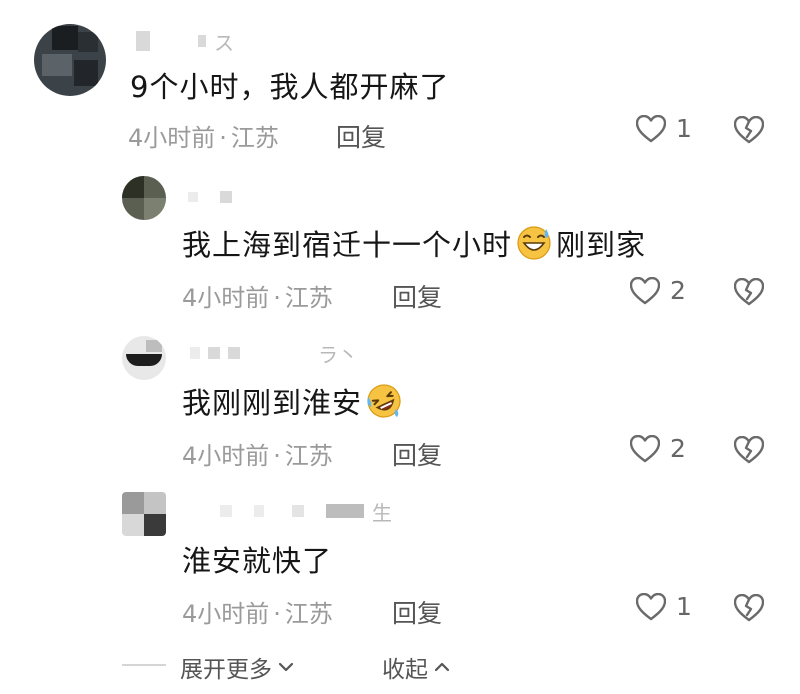 Image resolution: width=800 pixels, height=694 pixels. I want to click on replies-footer: 展开更多 收起, so click(400, 664).